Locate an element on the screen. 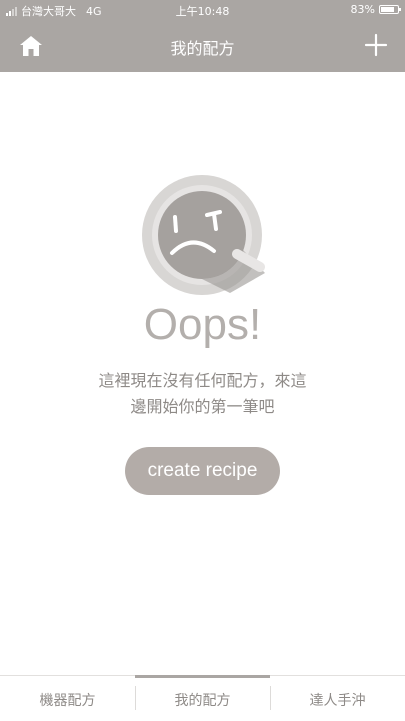 This screenshot has height=721, width=405. status-right: 83% is located at coordinates (375, 9).